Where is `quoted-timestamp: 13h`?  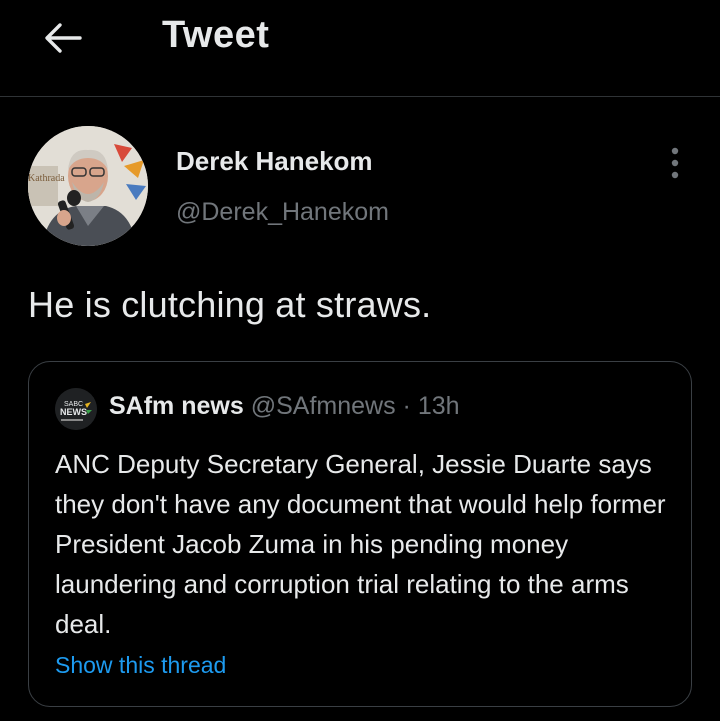 quoted-timestamp: 13h is located at coordinates (439, 406).